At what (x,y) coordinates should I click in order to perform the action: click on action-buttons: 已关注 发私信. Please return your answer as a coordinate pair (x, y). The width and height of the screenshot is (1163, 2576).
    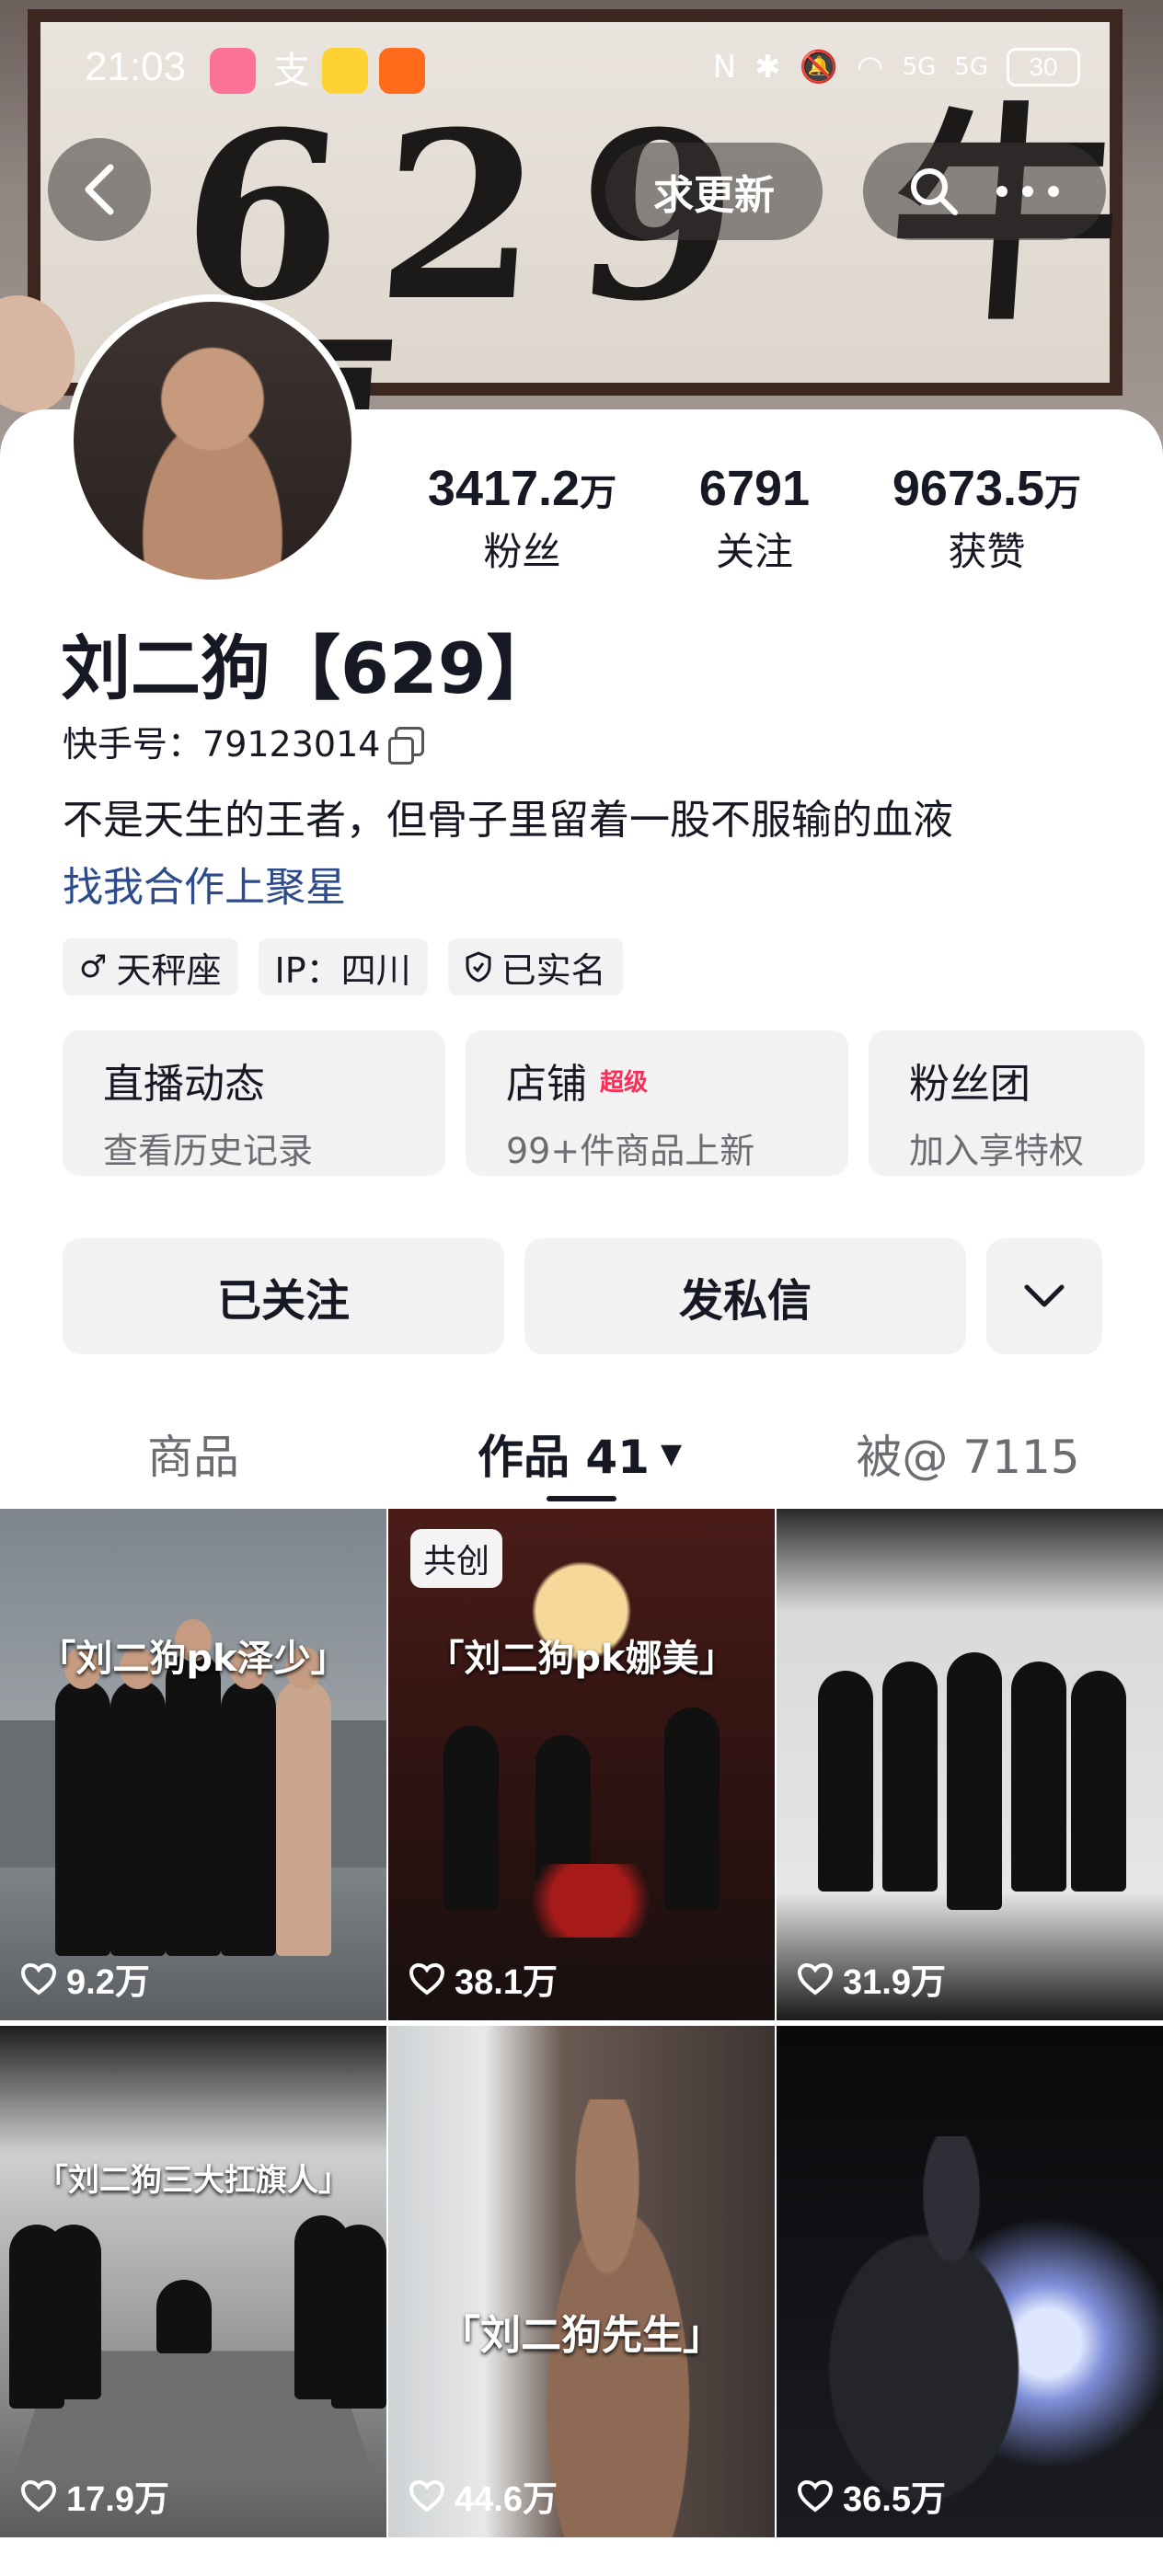
    Looking at the image, I should click on (582, 1296).